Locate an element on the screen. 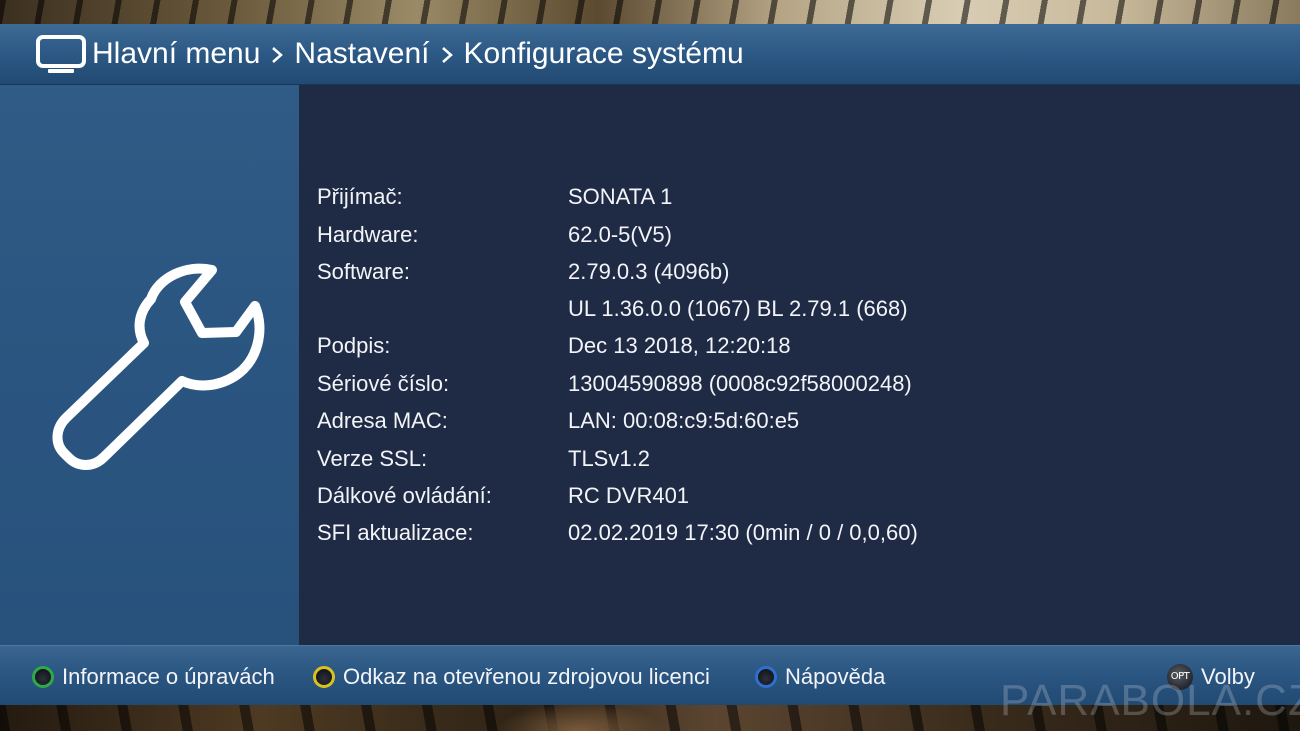 The height and width of the screenshot is (731, 1300). info-label: Sériové číslo: is located at coordinates (383, 383).